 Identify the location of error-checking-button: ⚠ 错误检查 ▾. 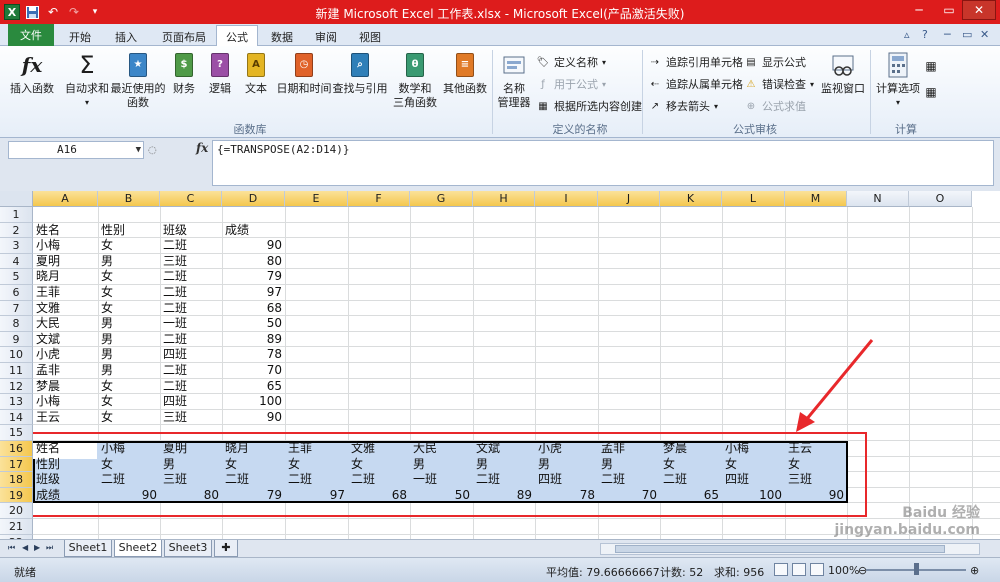
(779, 84).